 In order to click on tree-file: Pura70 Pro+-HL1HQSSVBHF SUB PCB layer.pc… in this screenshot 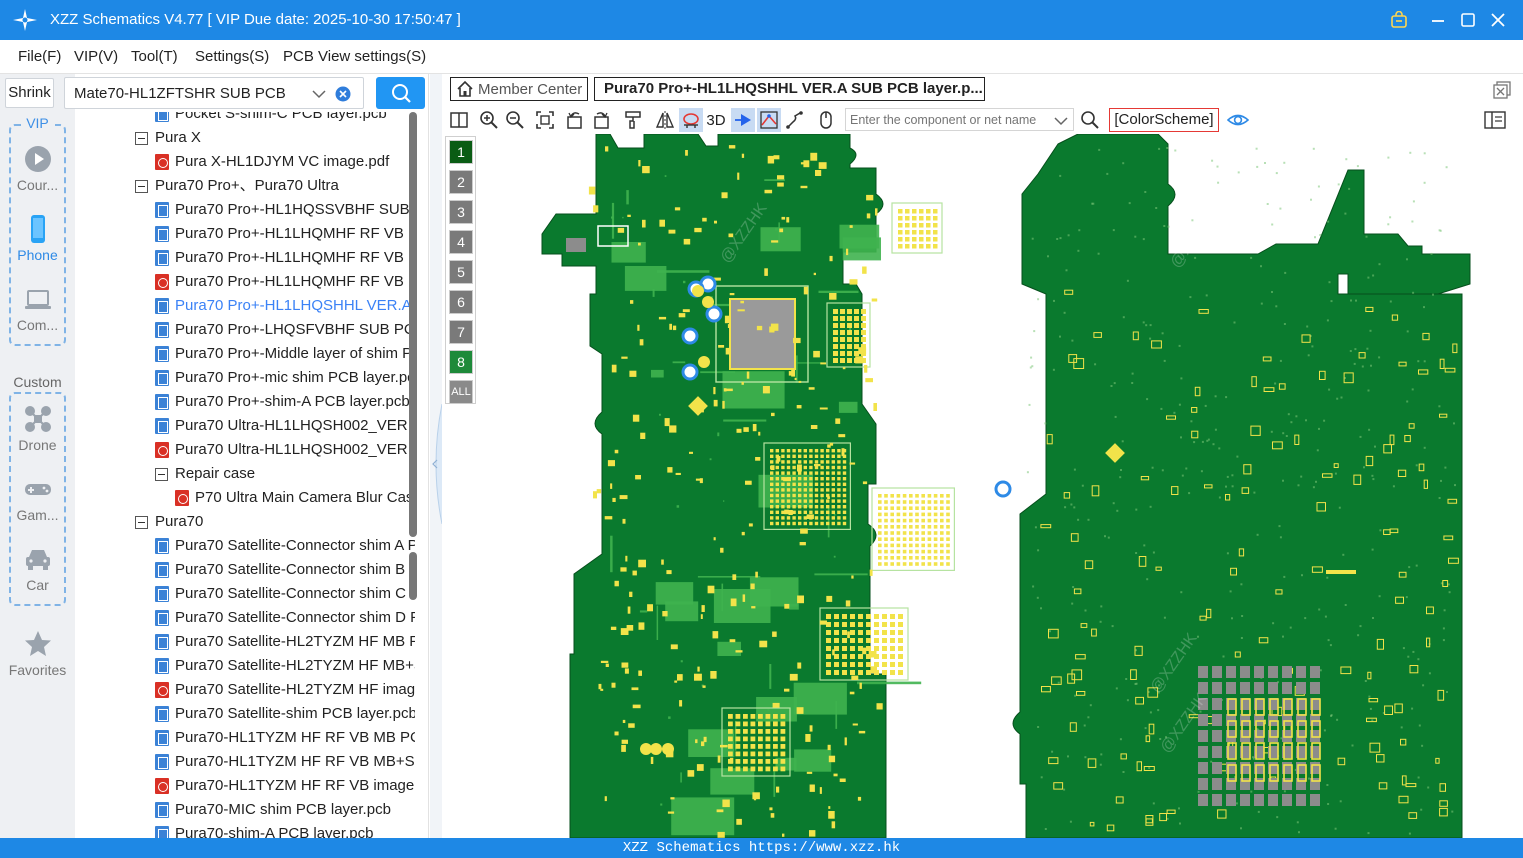, I will do `click(285, 210)`.